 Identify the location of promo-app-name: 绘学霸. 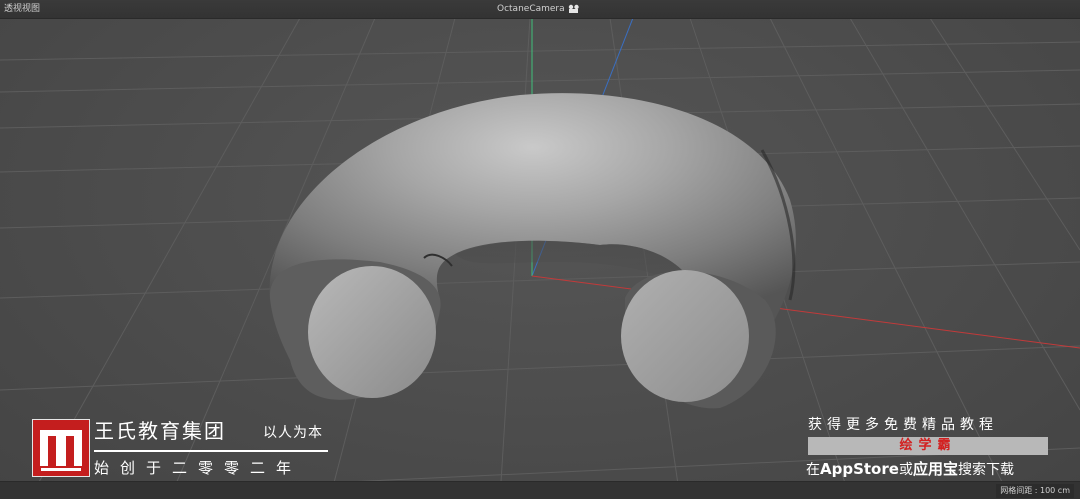
(928, 446).